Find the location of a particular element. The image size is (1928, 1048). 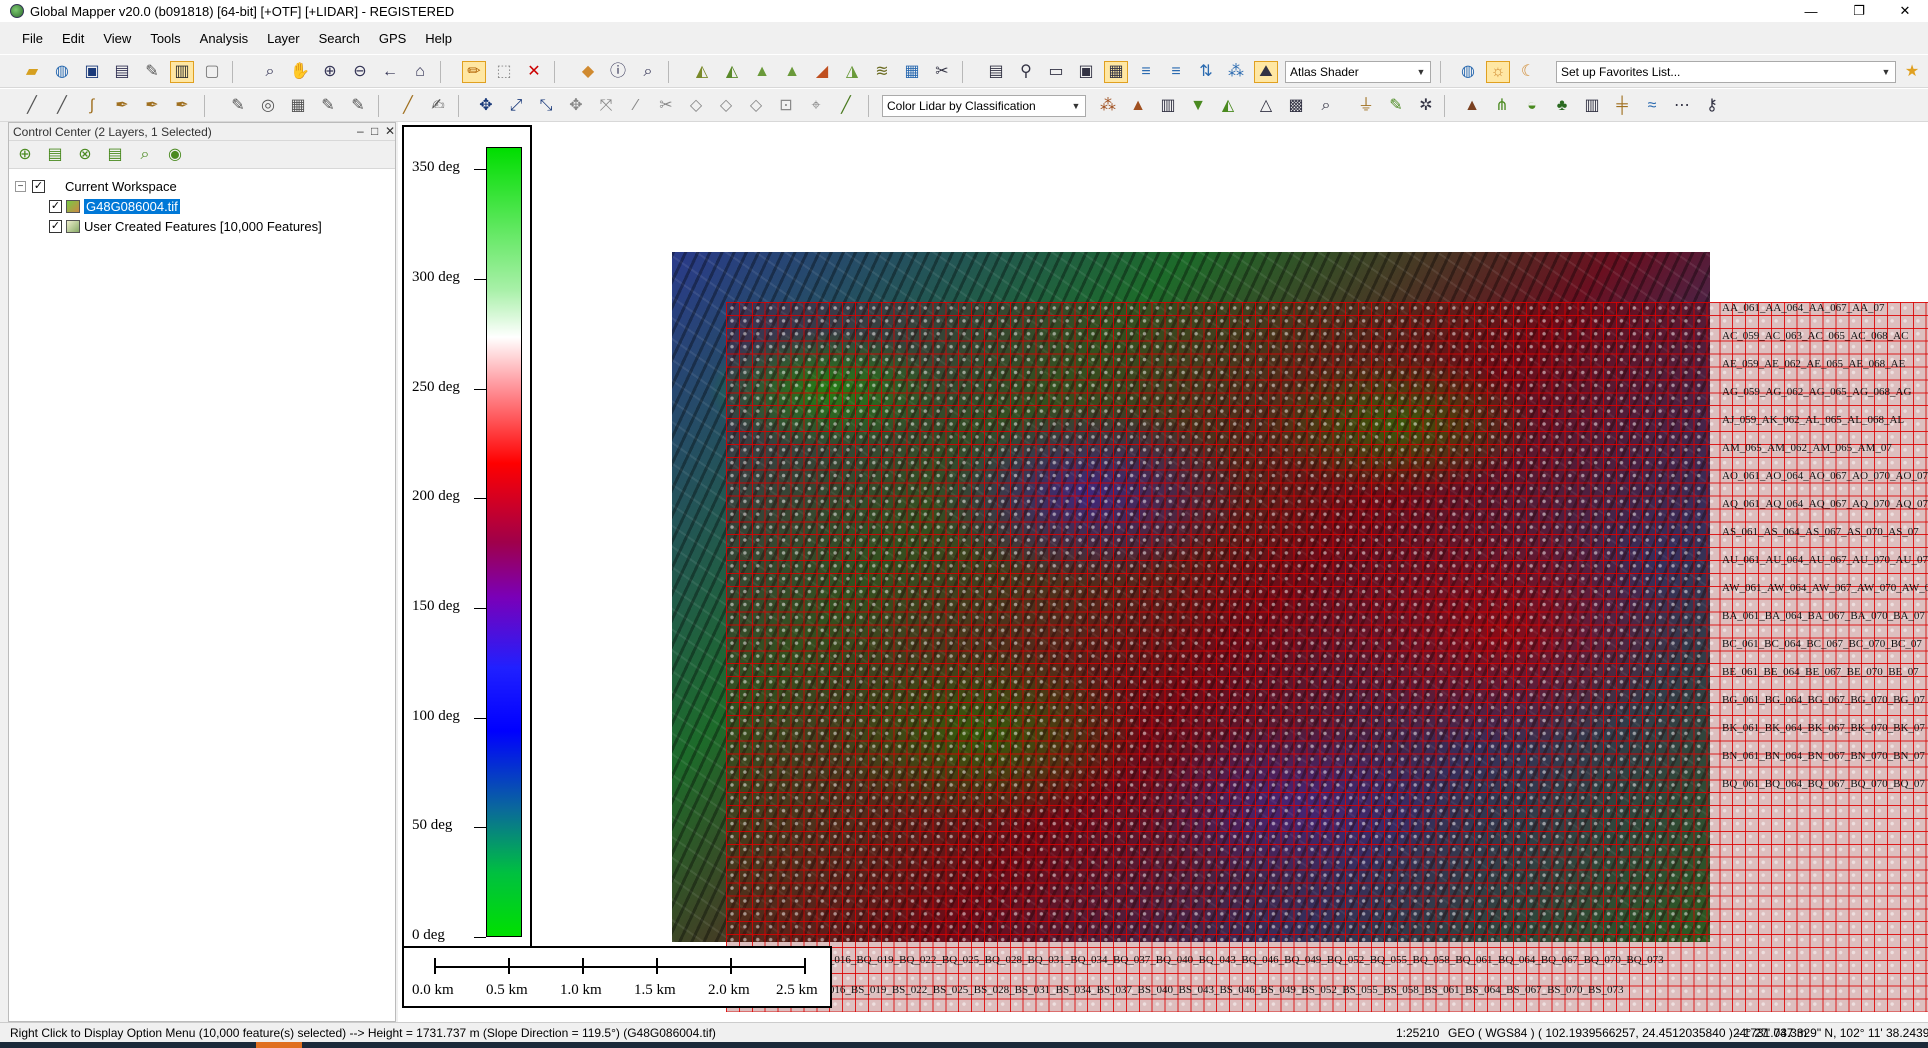

pin-icon: ⚲ is located at coordinates (1026, 72).